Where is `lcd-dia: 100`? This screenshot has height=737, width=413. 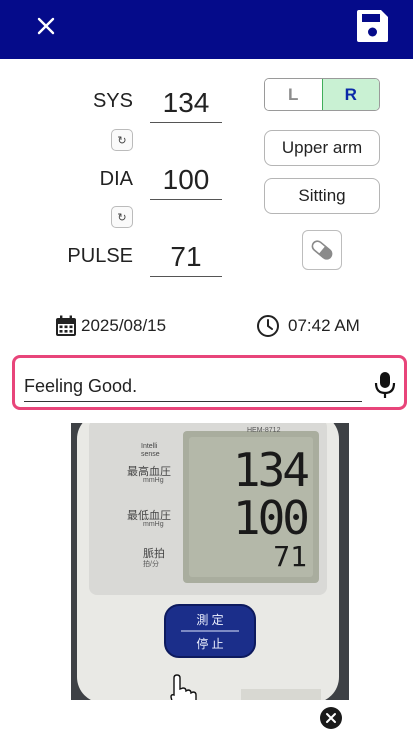 lcd-dia: 100 is located at coordinates (271, 518).